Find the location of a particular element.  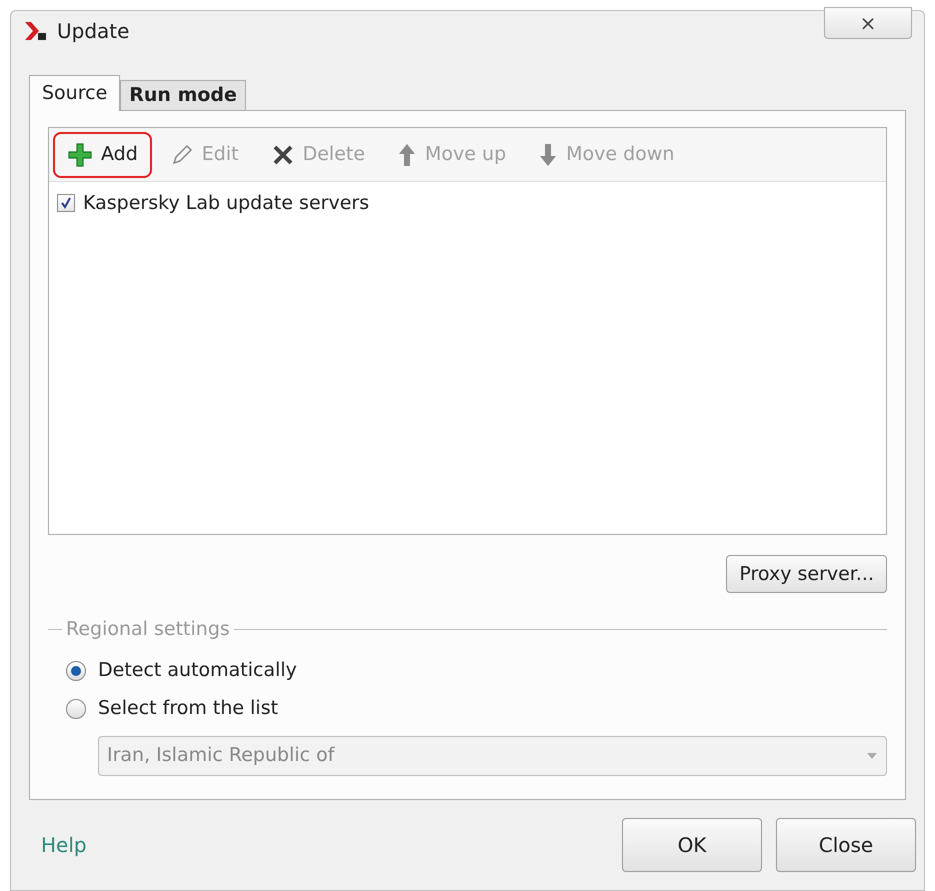

section-heading: Regional settings is located at coordinates (148, 629).